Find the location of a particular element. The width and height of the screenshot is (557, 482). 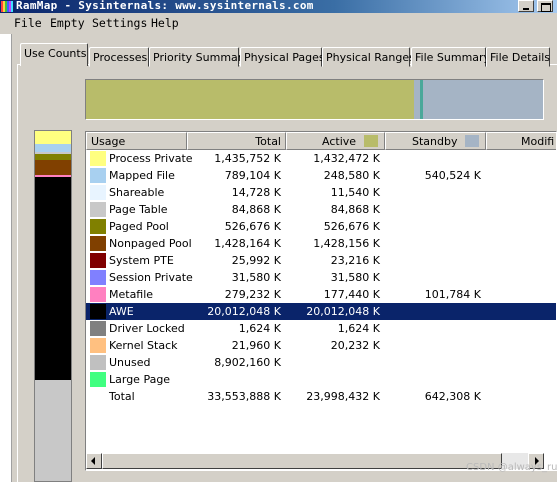

table-row: Large Page is located at coordinates (321, 379).